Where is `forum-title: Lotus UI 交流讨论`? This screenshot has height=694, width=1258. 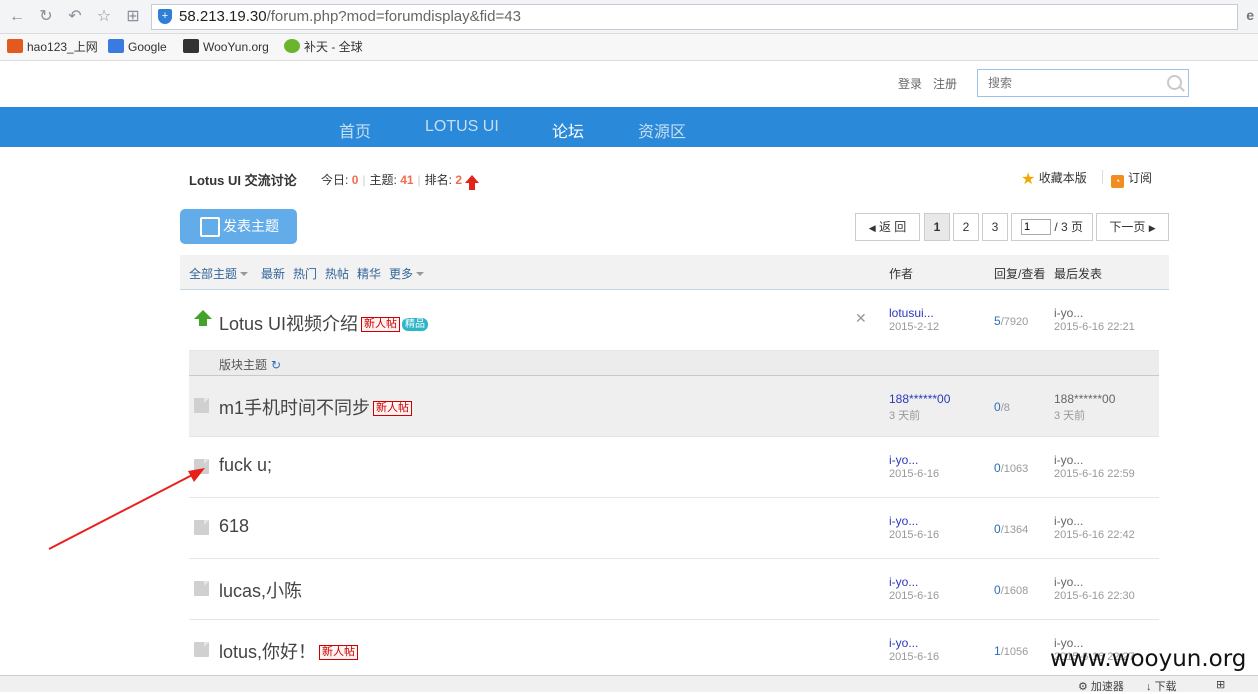 forum-title: Lotus UI 交流讨论 is located at coordinates (243, 180).